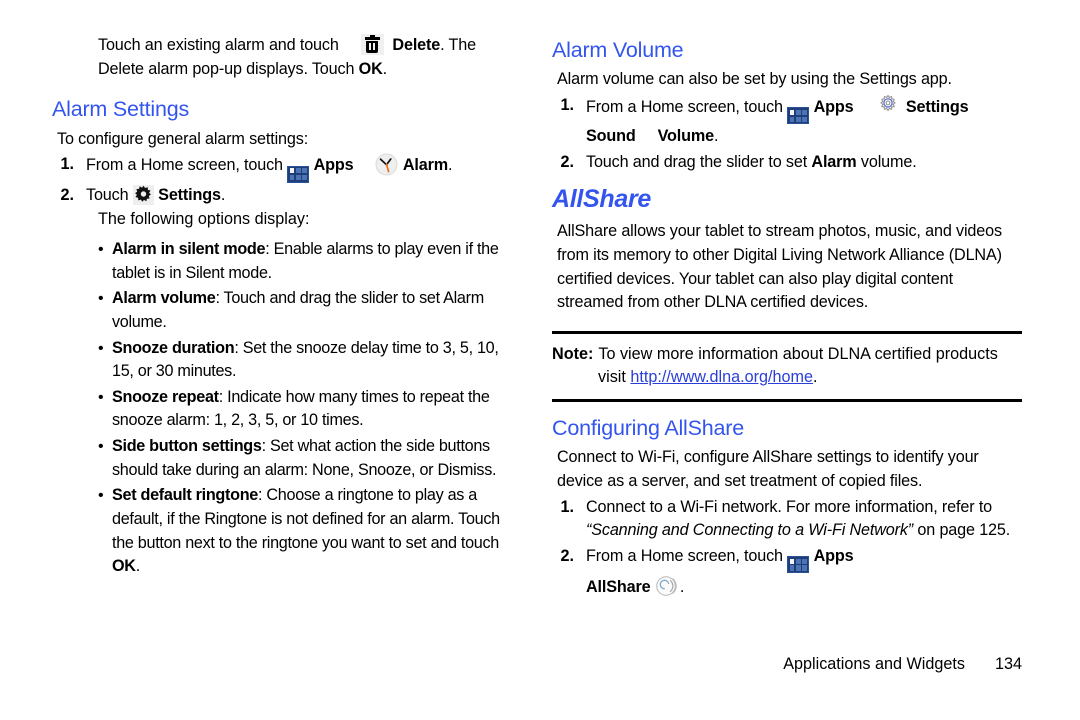 This screenshot has height=720, width=1080. I want to click on alarm-settings-intro: To configure general alarm settings:, so click(183, 138).